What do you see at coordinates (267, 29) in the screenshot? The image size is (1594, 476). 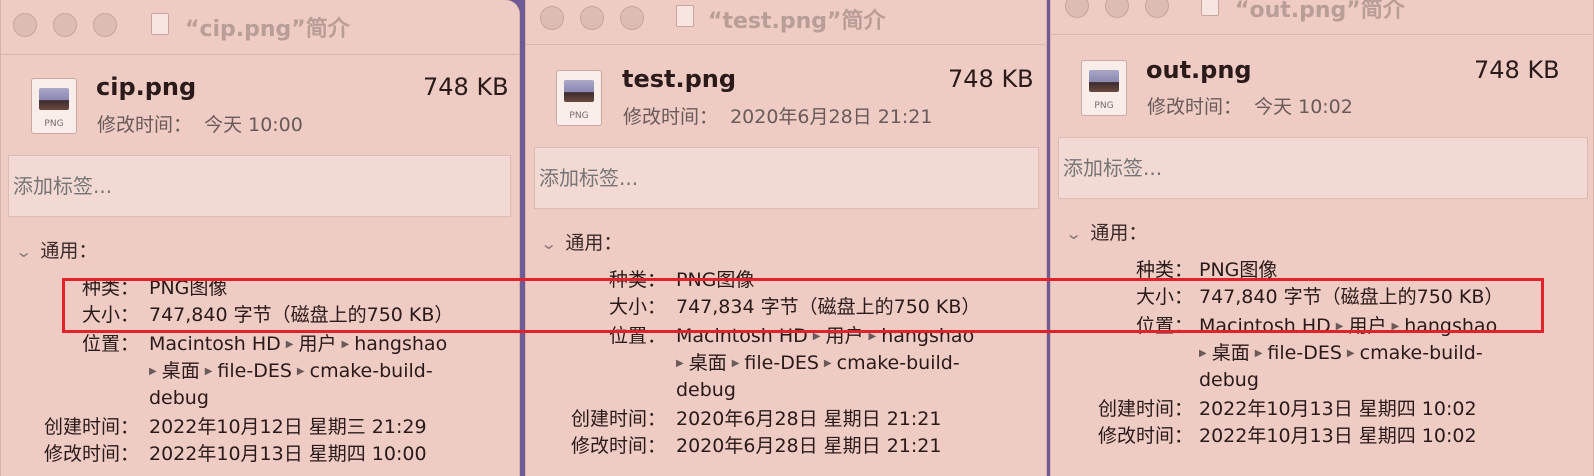 I see `window-title: “cip.png”简介` at bounding box center [267, 29].